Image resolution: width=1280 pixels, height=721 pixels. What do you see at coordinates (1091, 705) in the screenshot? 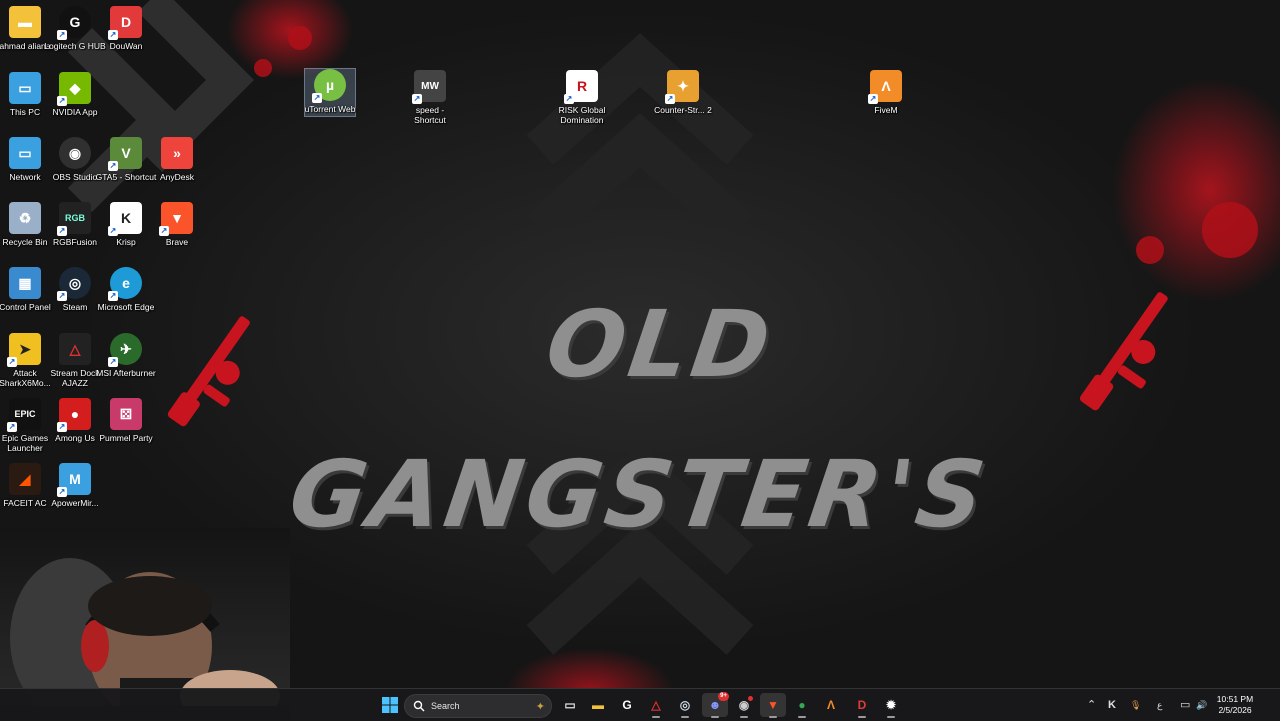
I see `tray-overflow-chevron-icon: ⌃` at bounding box center [1091, 705].